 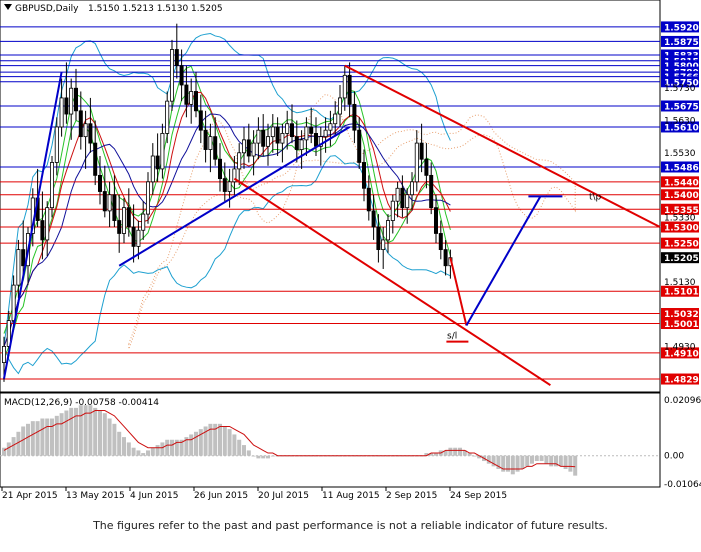 I want to click on price-tag-label: 1.5101, so click(x=681, y=293).